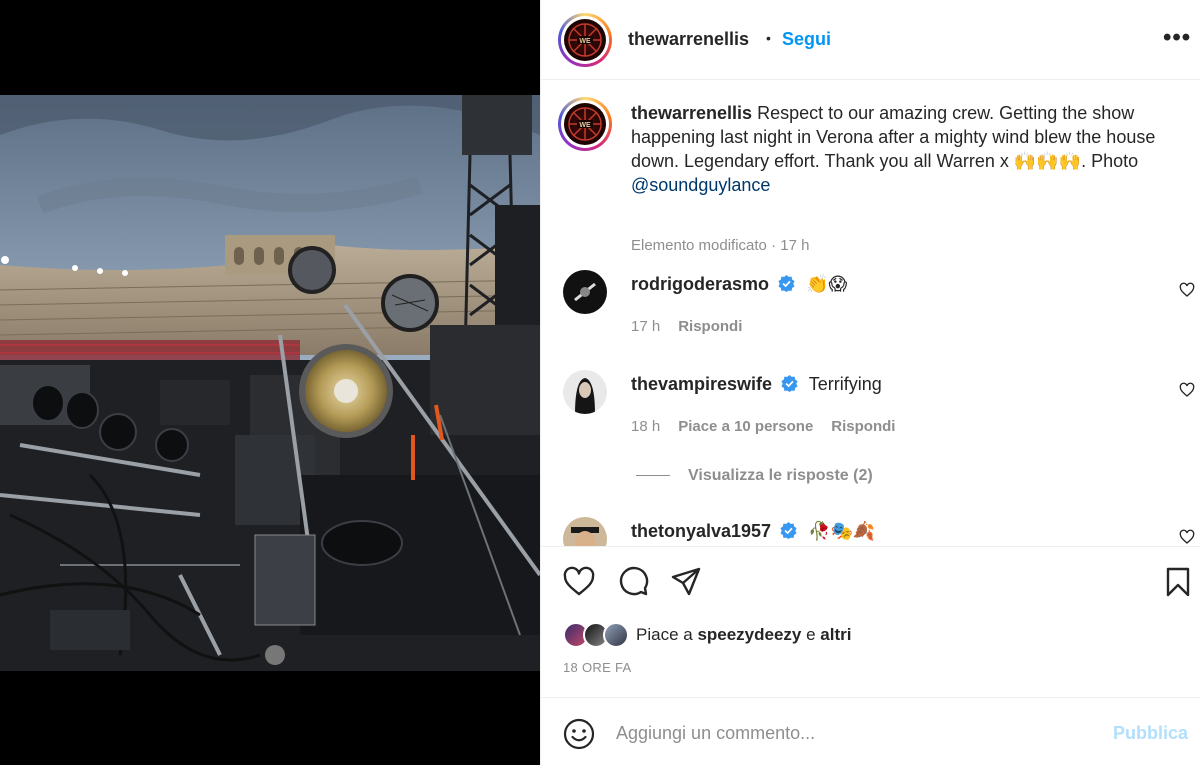  I want to click on comment-icon, so click(633, 582).